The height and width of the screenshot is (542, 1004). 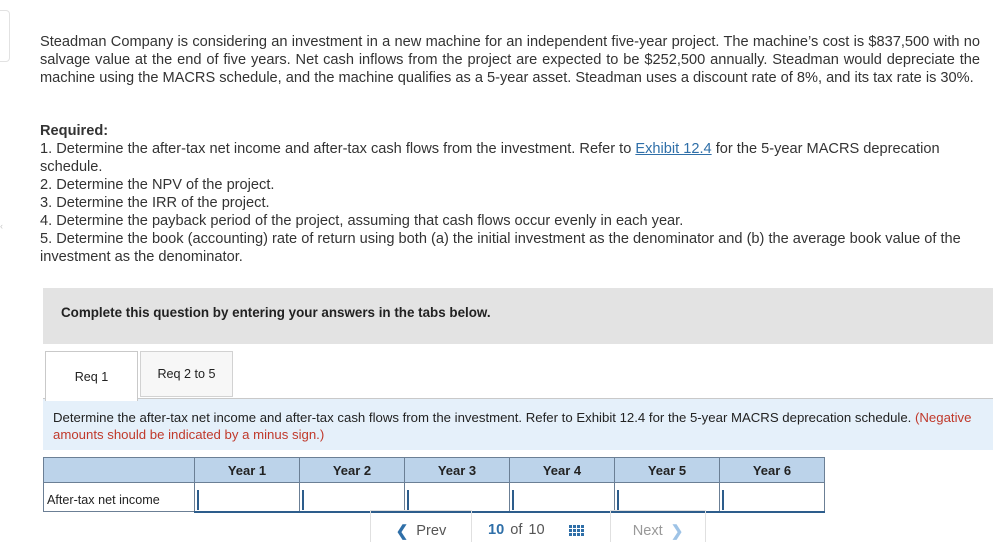 What do you see at coordinates (673, 149) in the screenshot?
I see `exhibit-link: Exhibit 12.4` at bounding box center [673, 149].